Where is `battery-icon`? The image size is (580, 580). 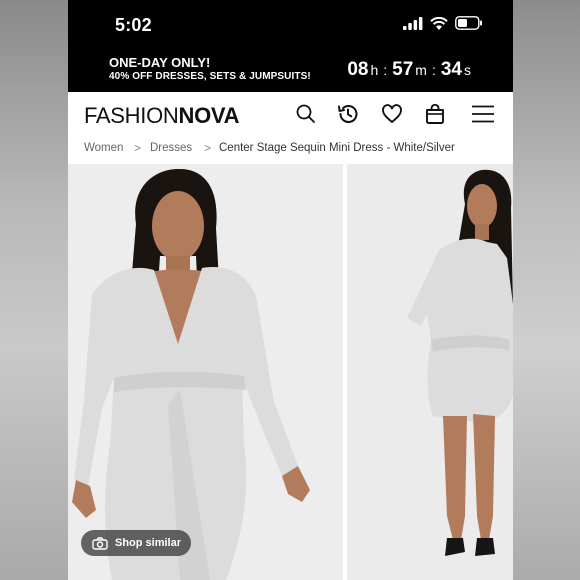 battery-icon is located at coordinates (468, 23).